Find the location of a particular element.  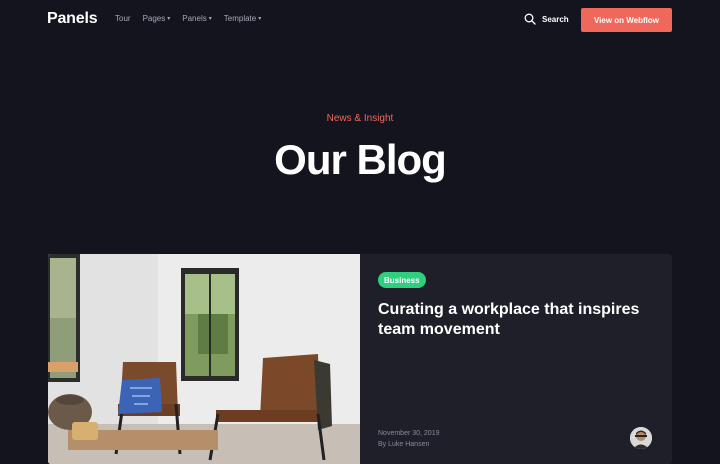

nav-link-label: Tour is located at coordinates (123, 18).